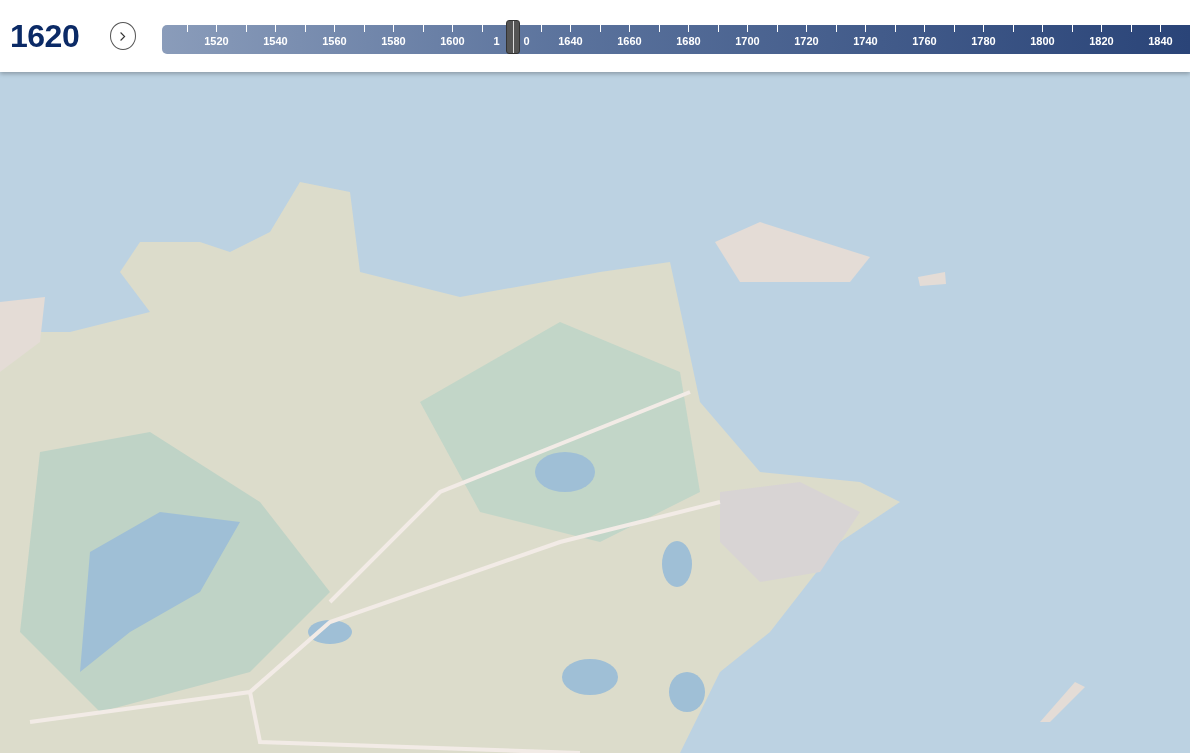 Image resolution: width=1190 pixels, height=753 pixels. I want to click on year-label: 1720, so click(806, 40).